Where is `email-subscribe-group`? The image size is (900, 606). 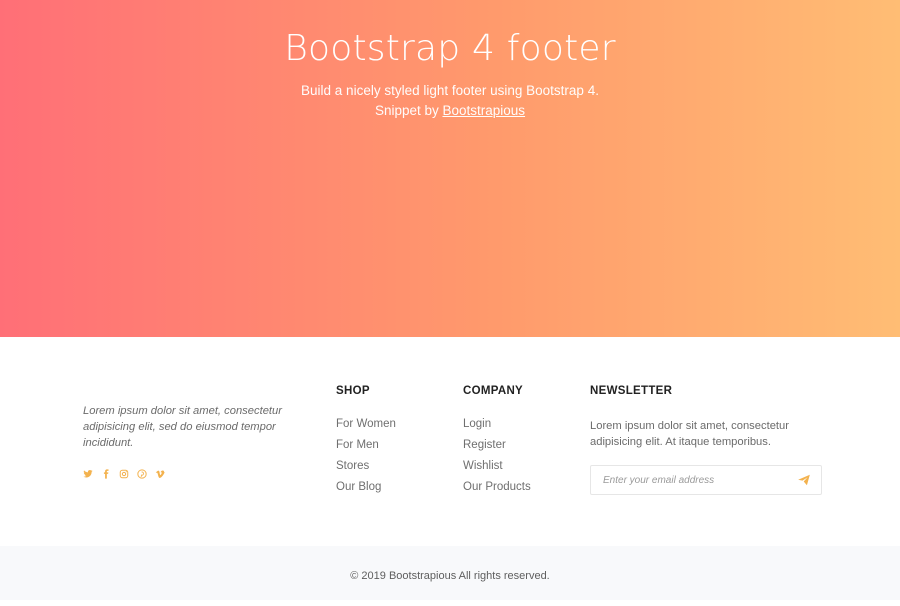
email-subscribe-group is located at coordinates (706, 480).